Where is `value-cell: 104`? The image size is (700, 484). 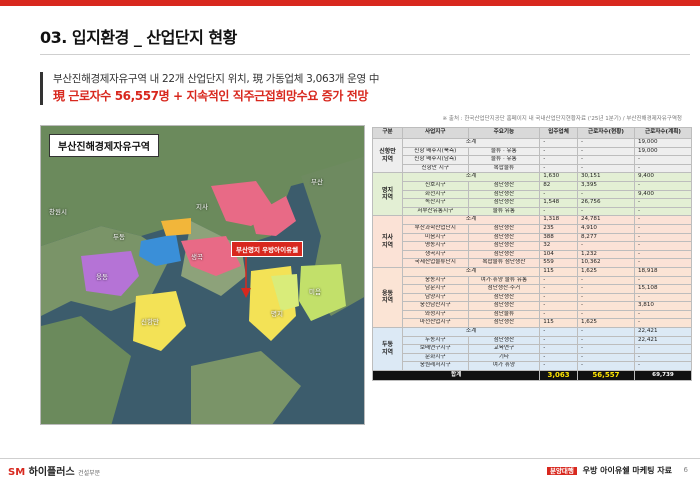 value-cell: 104 is located at coordinates (558, 254).